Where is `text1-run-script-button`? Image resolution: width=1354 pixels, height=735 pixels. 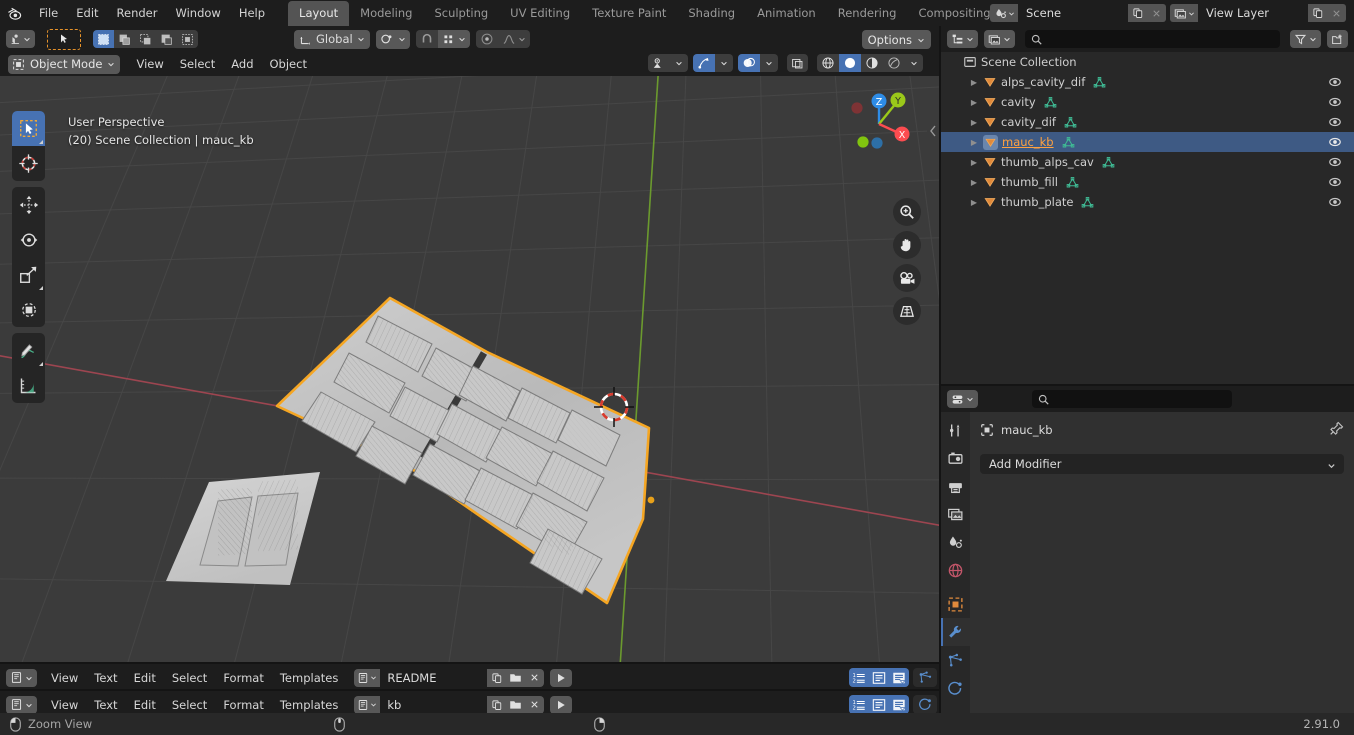 text1-run-script-button is located at coordinates (561, 677).